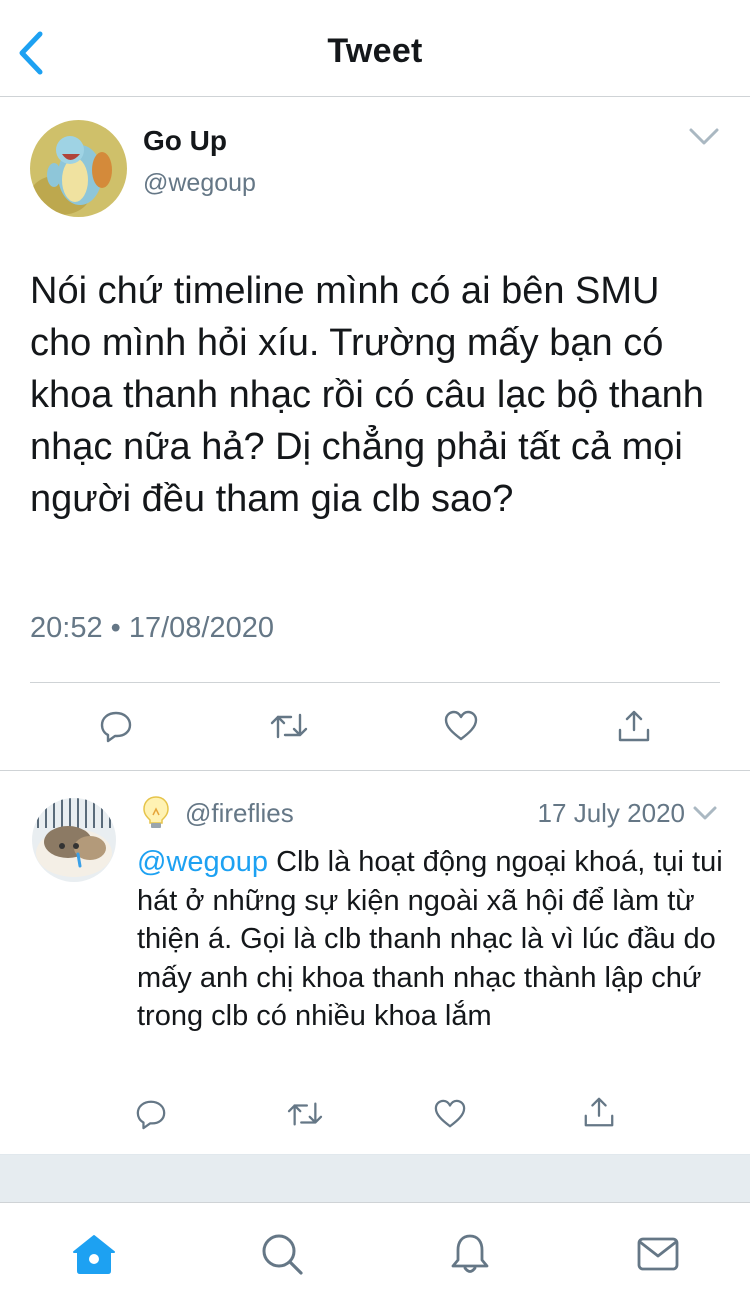  I want to click on search-icon, so click(282, 1254).